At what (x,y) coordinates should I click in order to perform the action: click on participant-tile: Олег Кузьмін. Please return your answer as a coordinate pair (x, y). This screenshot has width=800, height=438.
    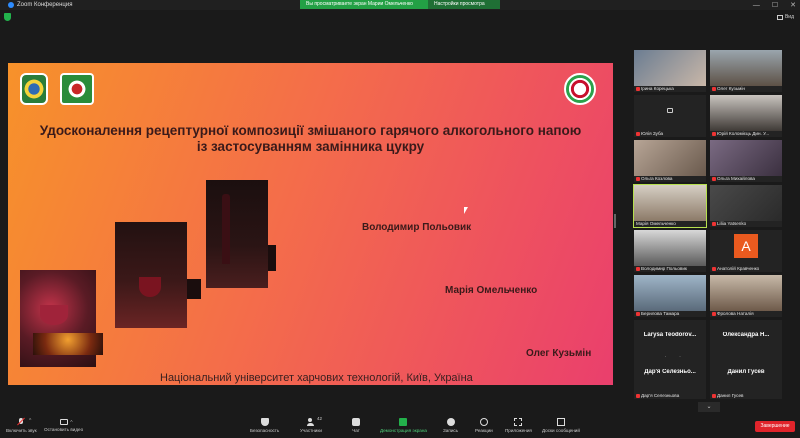
    Looking at the image, I should click on (746, 71).